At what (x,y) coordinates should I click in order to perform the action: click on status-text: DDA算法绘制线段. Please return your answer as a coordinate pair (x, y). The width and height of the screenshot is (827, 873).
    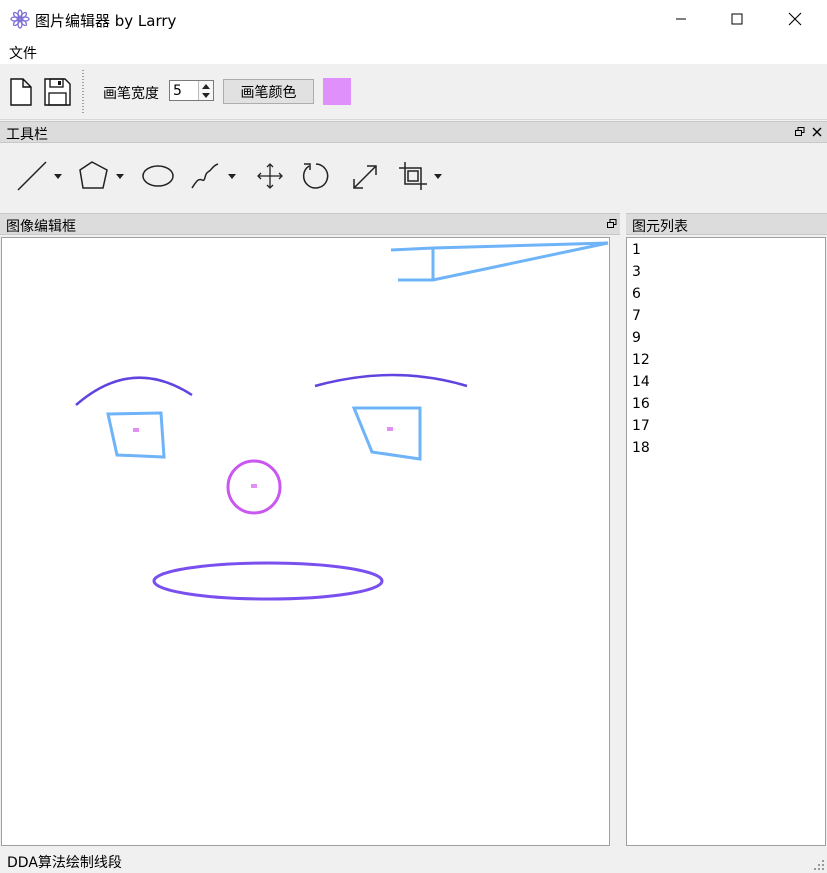
    Looking at the image, I should click on (64, 863).